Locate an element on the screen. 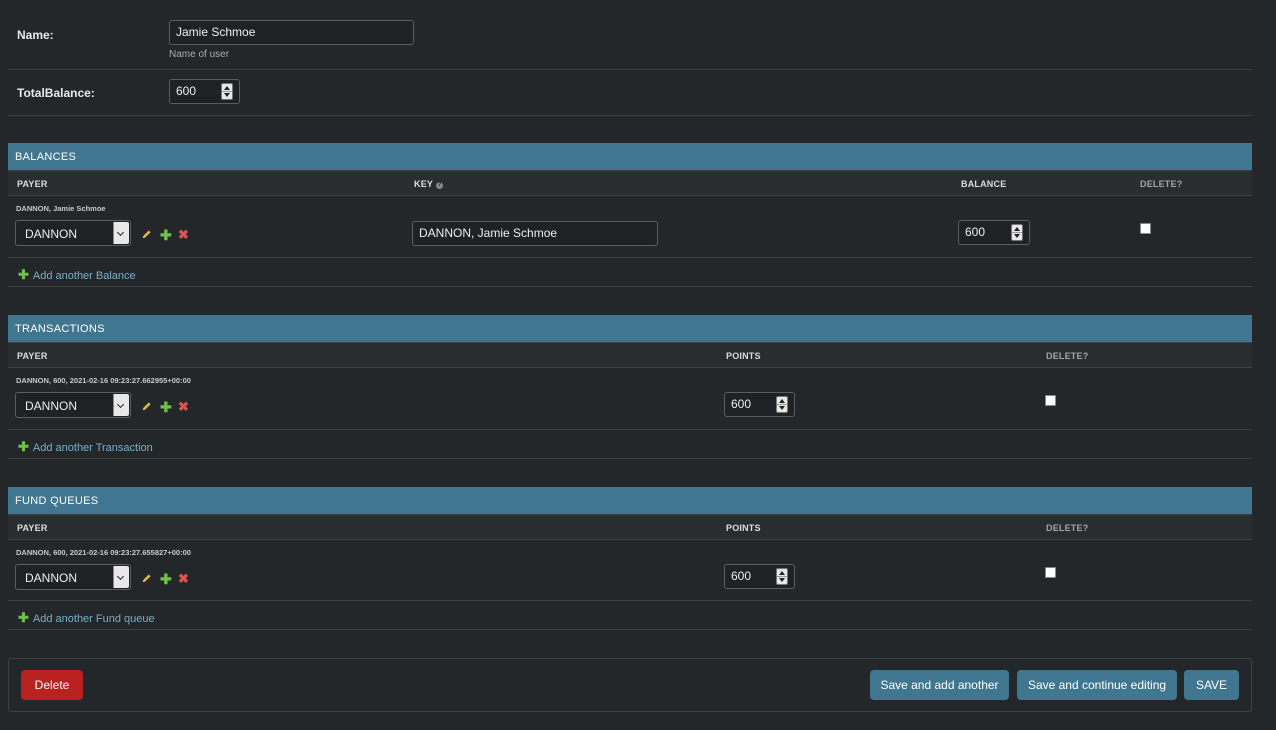 The image size is (1276, 730). name-input: Jamie Schmoe is located at coordinates (291, 32).